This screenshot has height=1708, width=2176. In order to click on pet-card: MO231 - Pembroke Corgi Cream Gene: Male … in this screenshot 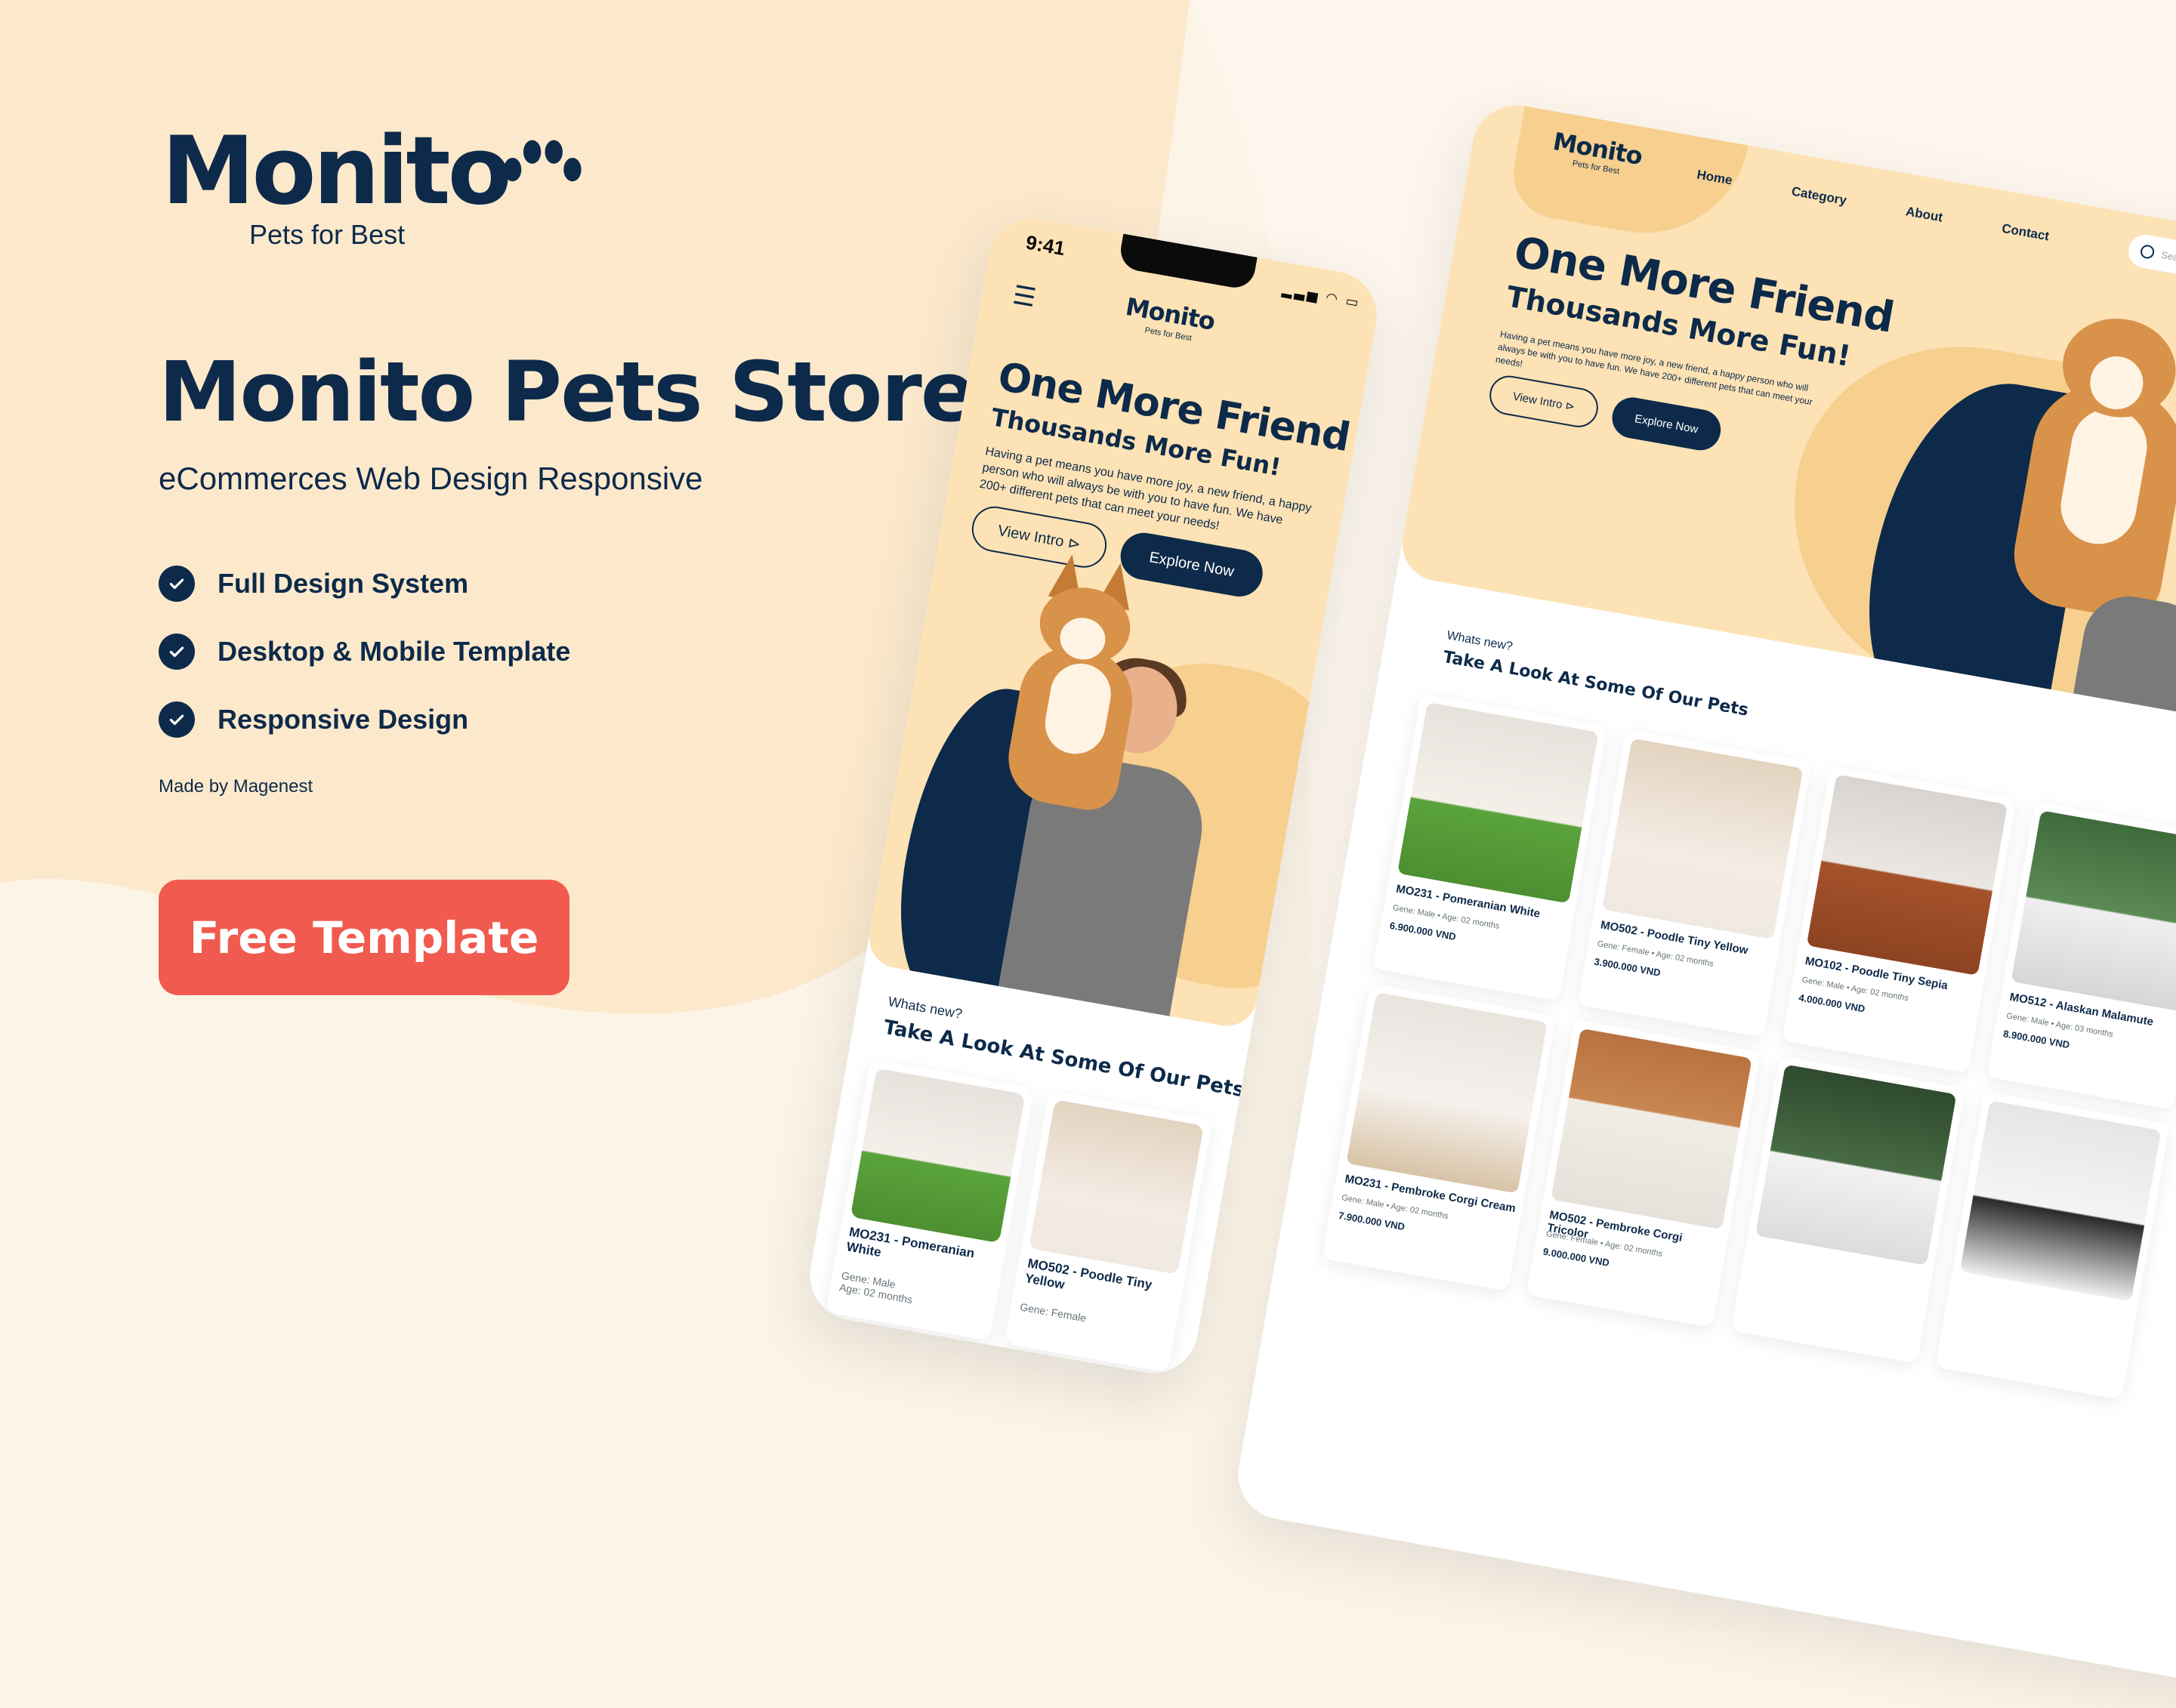, I will do `click(1439, 1137)`.